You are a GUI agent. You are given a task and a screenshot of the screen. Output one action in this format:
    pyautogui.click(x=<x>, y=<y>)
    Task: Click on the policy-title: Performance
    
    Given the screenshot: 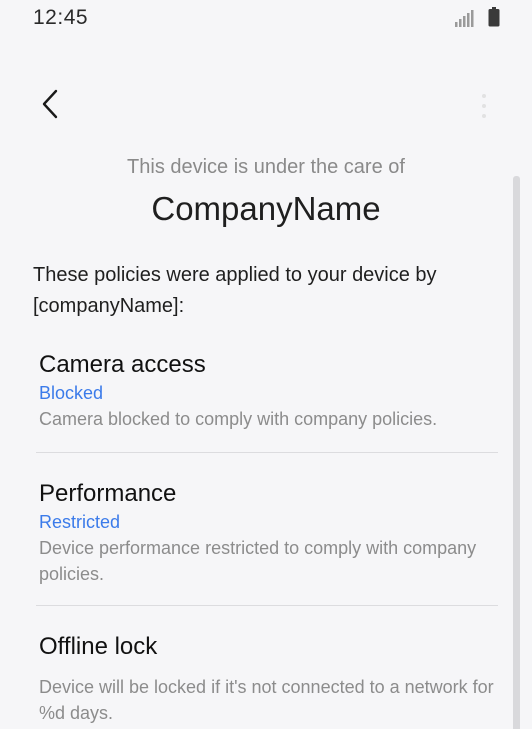 What is the action you would take?
    pyautogui.click(x=108, y=493)
    